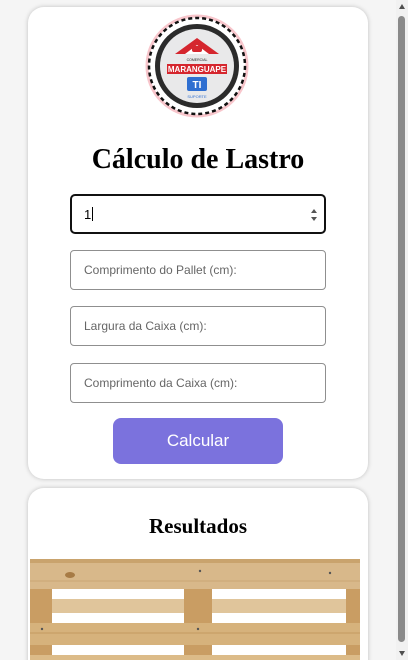 This screenshot has width=408, height=660. I want to click on pallet-length-placeholder: Comprimento do Pallet (cm):, so click(160, 270).